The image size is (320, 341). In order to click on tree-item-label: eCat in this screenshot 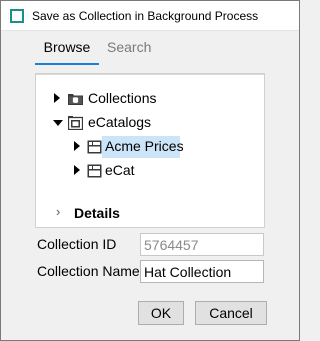, I will do `click(120, 170)`.